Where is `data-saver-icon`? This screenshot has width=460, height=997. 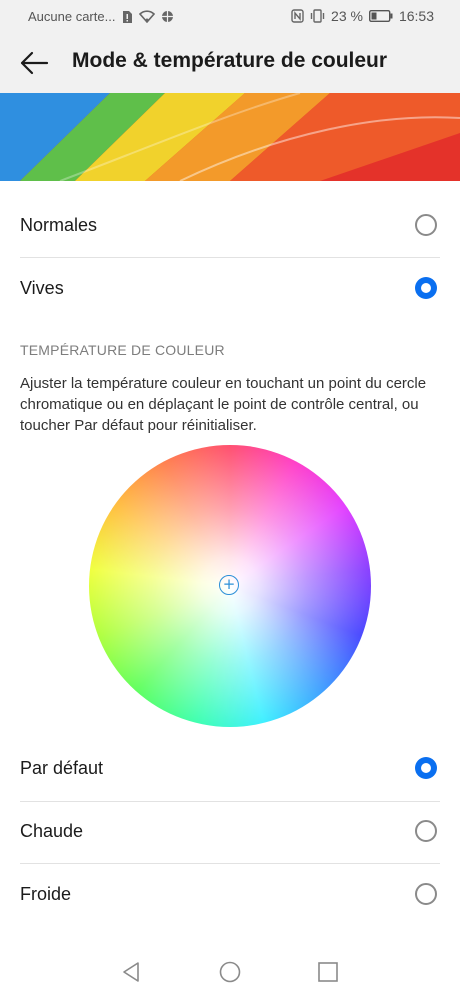 data-saver-icon is located at coordinates (167, 16).